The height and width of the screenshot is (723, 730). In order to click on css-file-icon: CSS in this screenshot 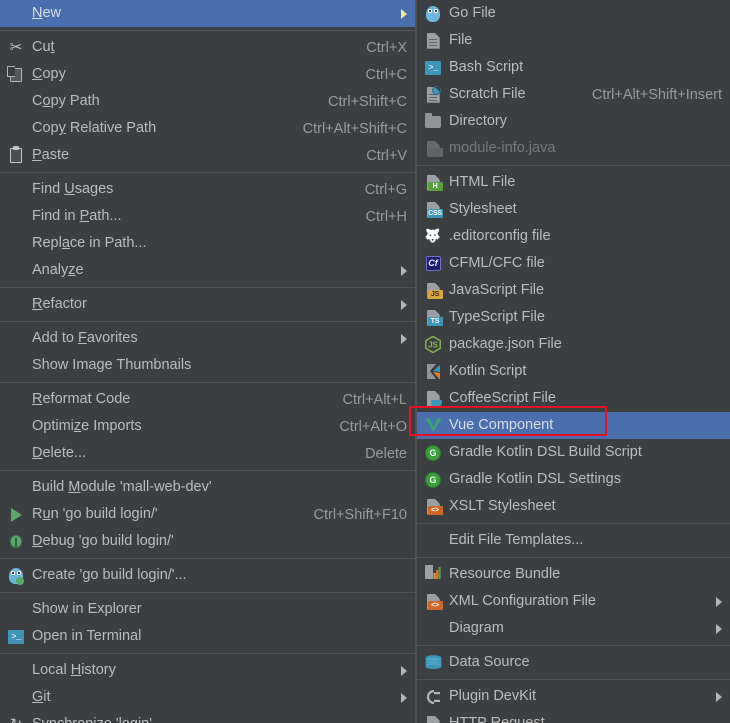, I will do `click(433, 210)`.